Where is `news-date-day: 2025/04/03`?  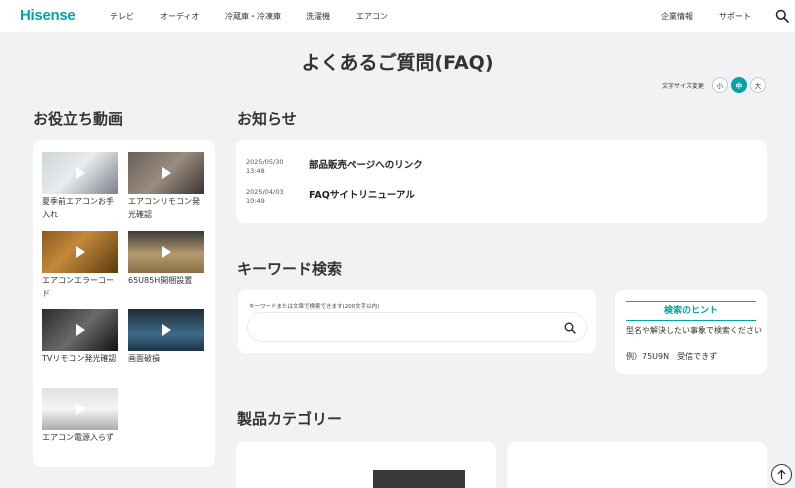
news-date-day: 2025/04/03 is located at coordinates (265, 192).